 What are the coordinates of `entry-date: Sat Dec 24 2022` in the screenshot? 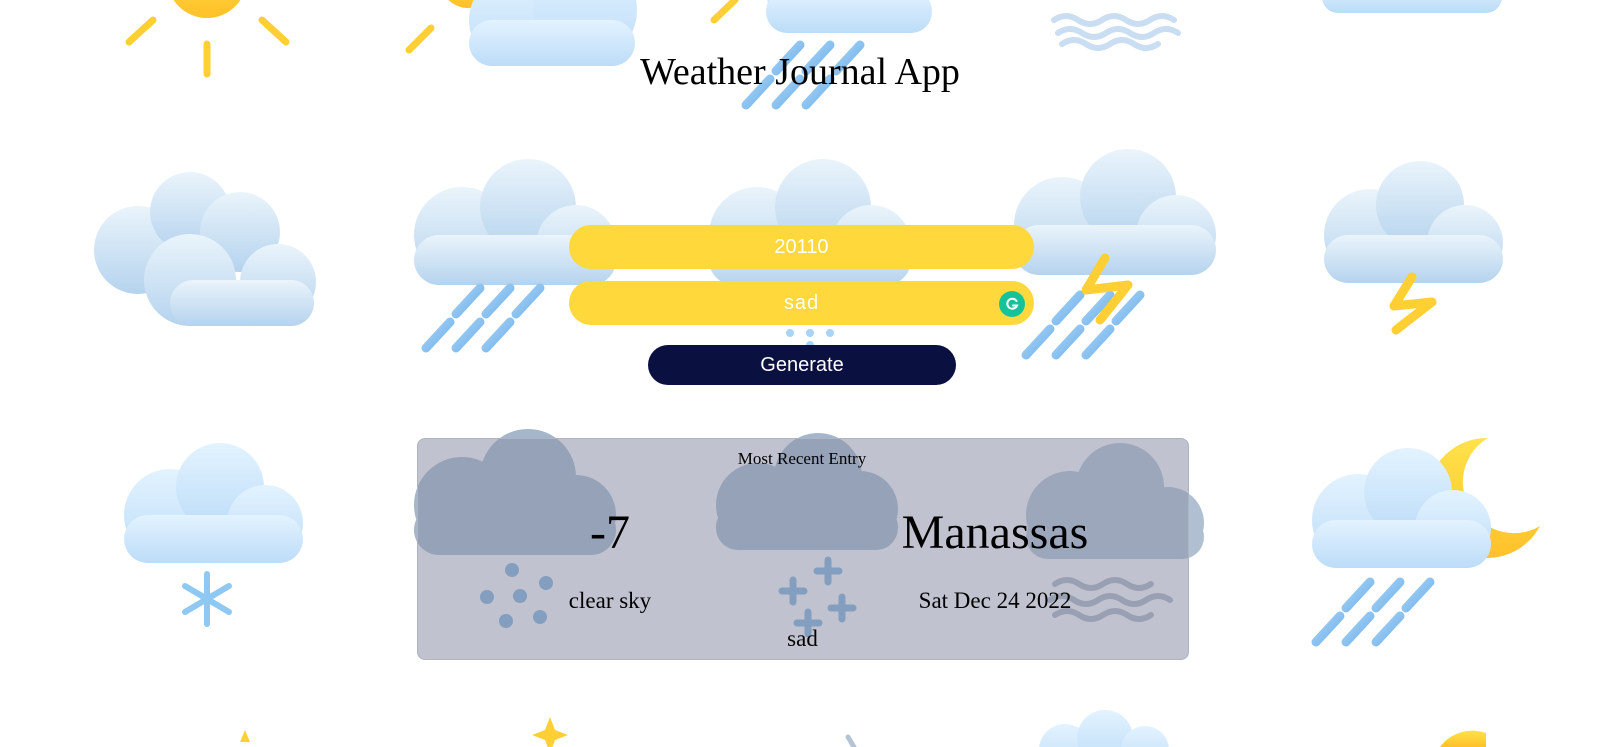 It's located at (995, 600).